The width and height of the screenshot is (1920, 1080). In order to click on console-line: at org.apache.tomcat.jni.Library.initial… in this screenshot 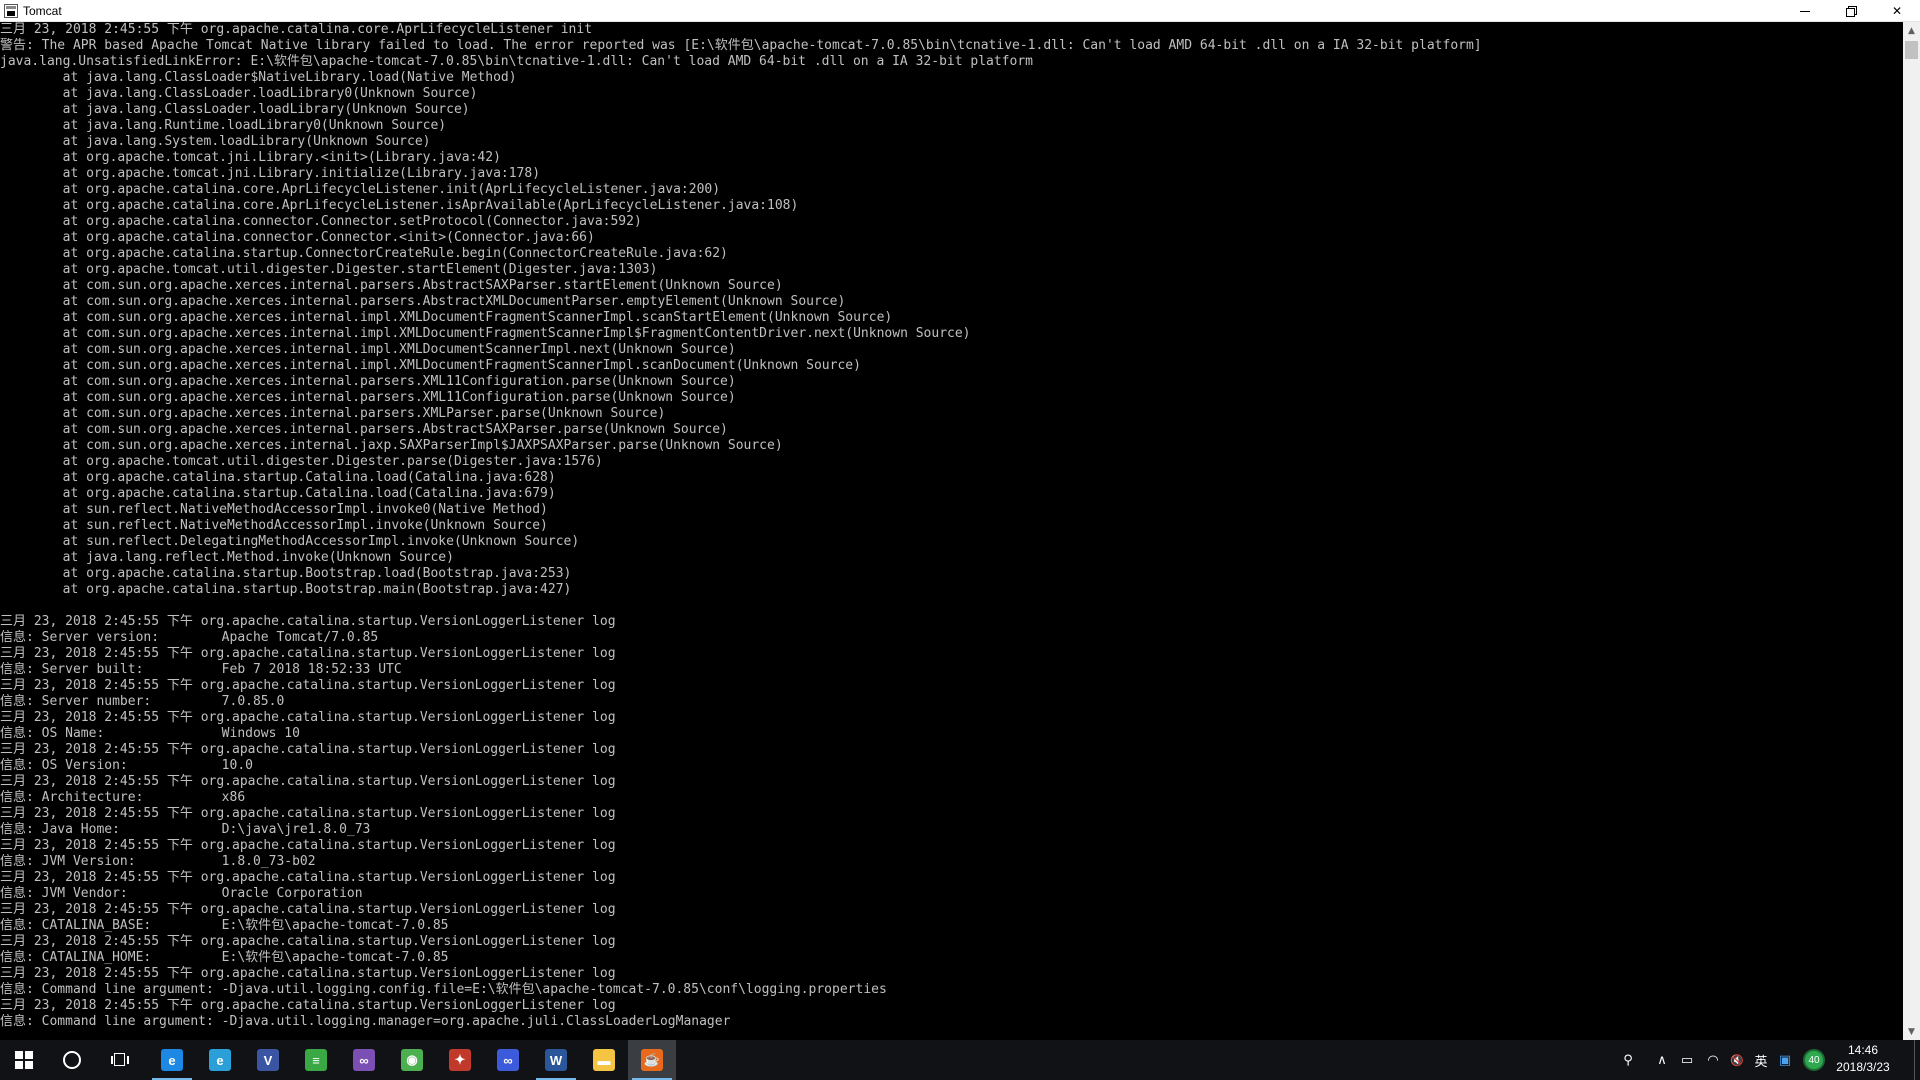, I will do `click(270, 173)`.